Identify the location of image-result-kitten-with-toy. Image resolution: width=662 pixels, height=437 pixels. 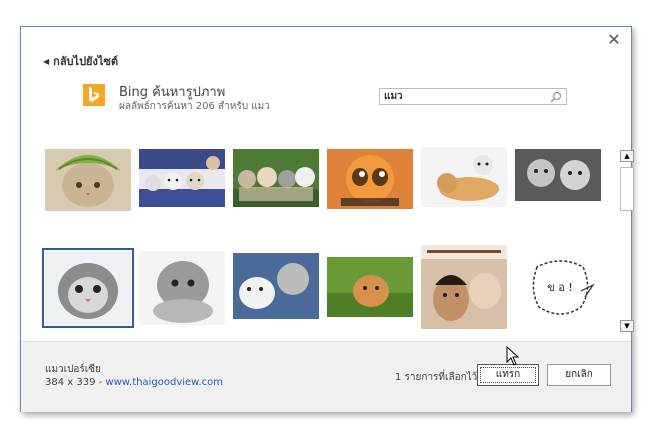
(276, 286).